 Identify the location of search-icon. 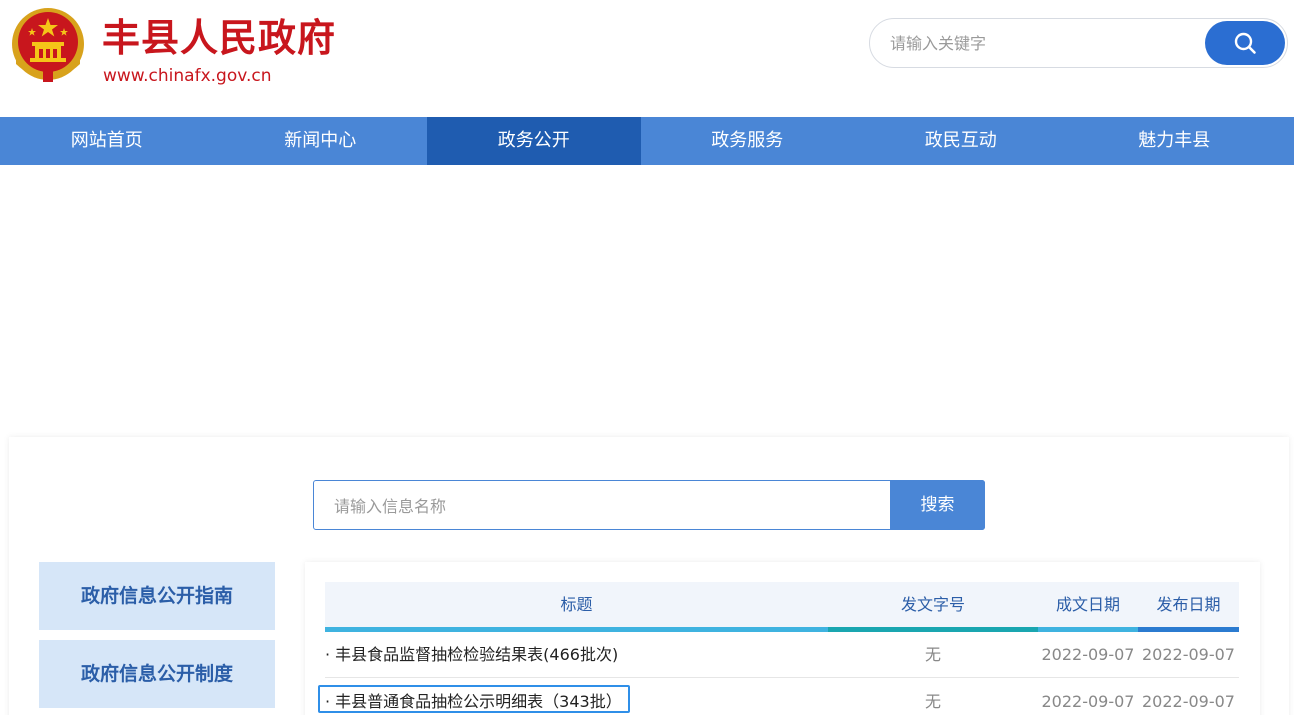
(1245, 43).